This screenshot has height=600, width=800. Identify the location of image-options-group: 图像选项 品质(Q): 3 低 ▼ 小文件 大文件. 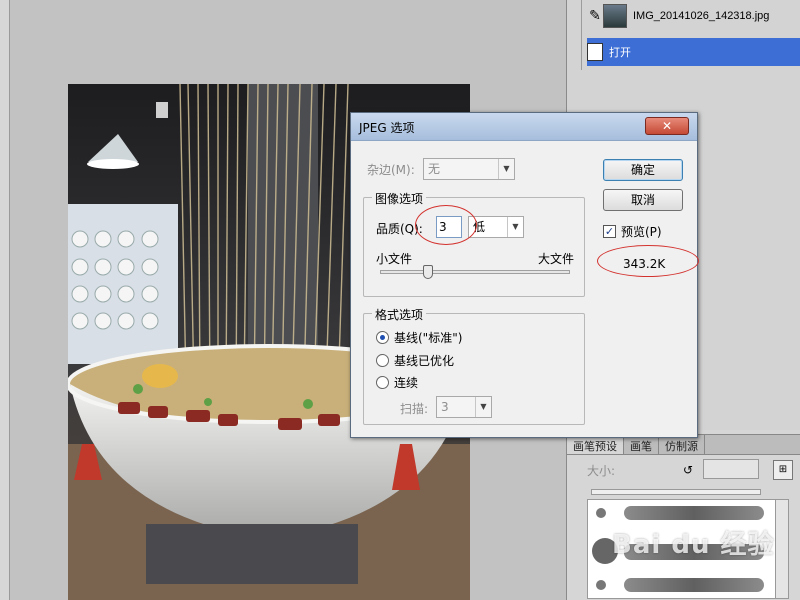
(474, 243).